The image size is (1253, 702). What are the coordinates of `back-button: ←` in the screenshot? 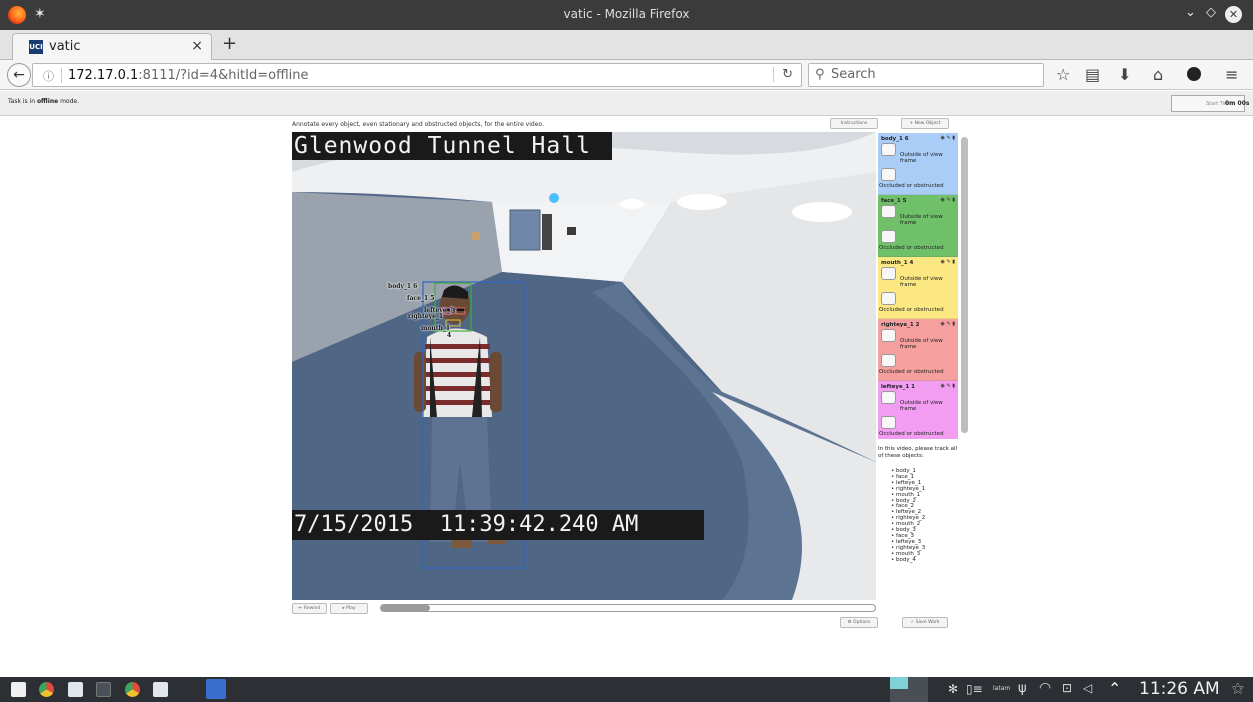 It's located at (19, 75).